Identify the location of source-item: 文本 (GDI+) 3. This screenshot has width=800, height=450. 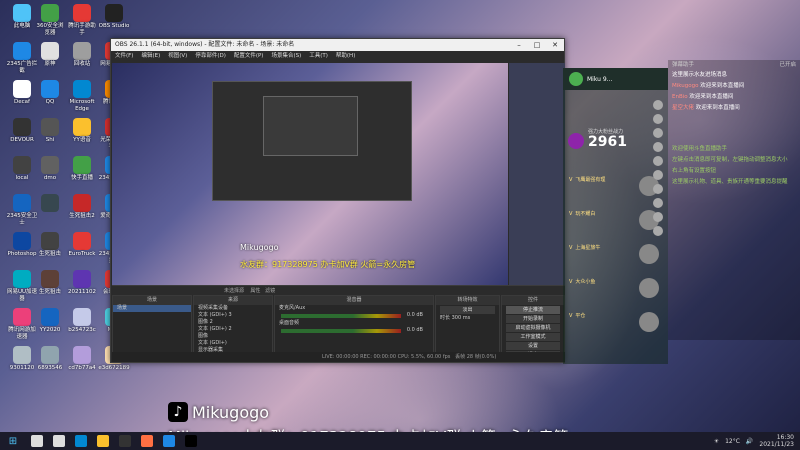
(233, 315).